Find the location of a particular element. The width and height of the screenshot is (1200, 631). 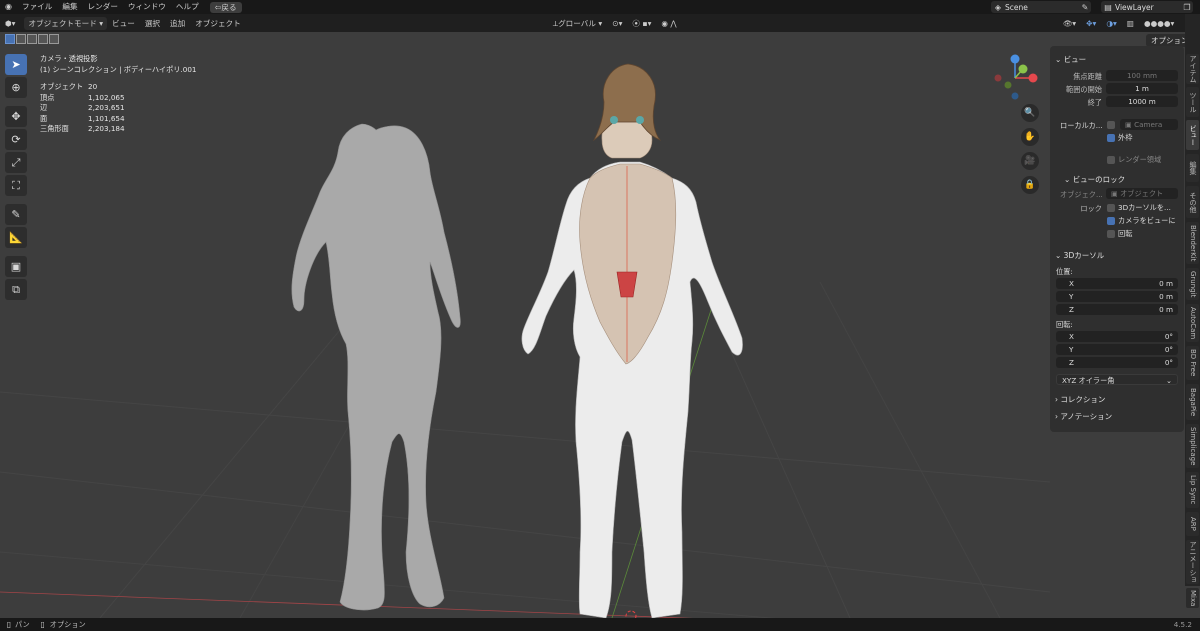

scene-name: Scene is located at coordinates (1016, 7).